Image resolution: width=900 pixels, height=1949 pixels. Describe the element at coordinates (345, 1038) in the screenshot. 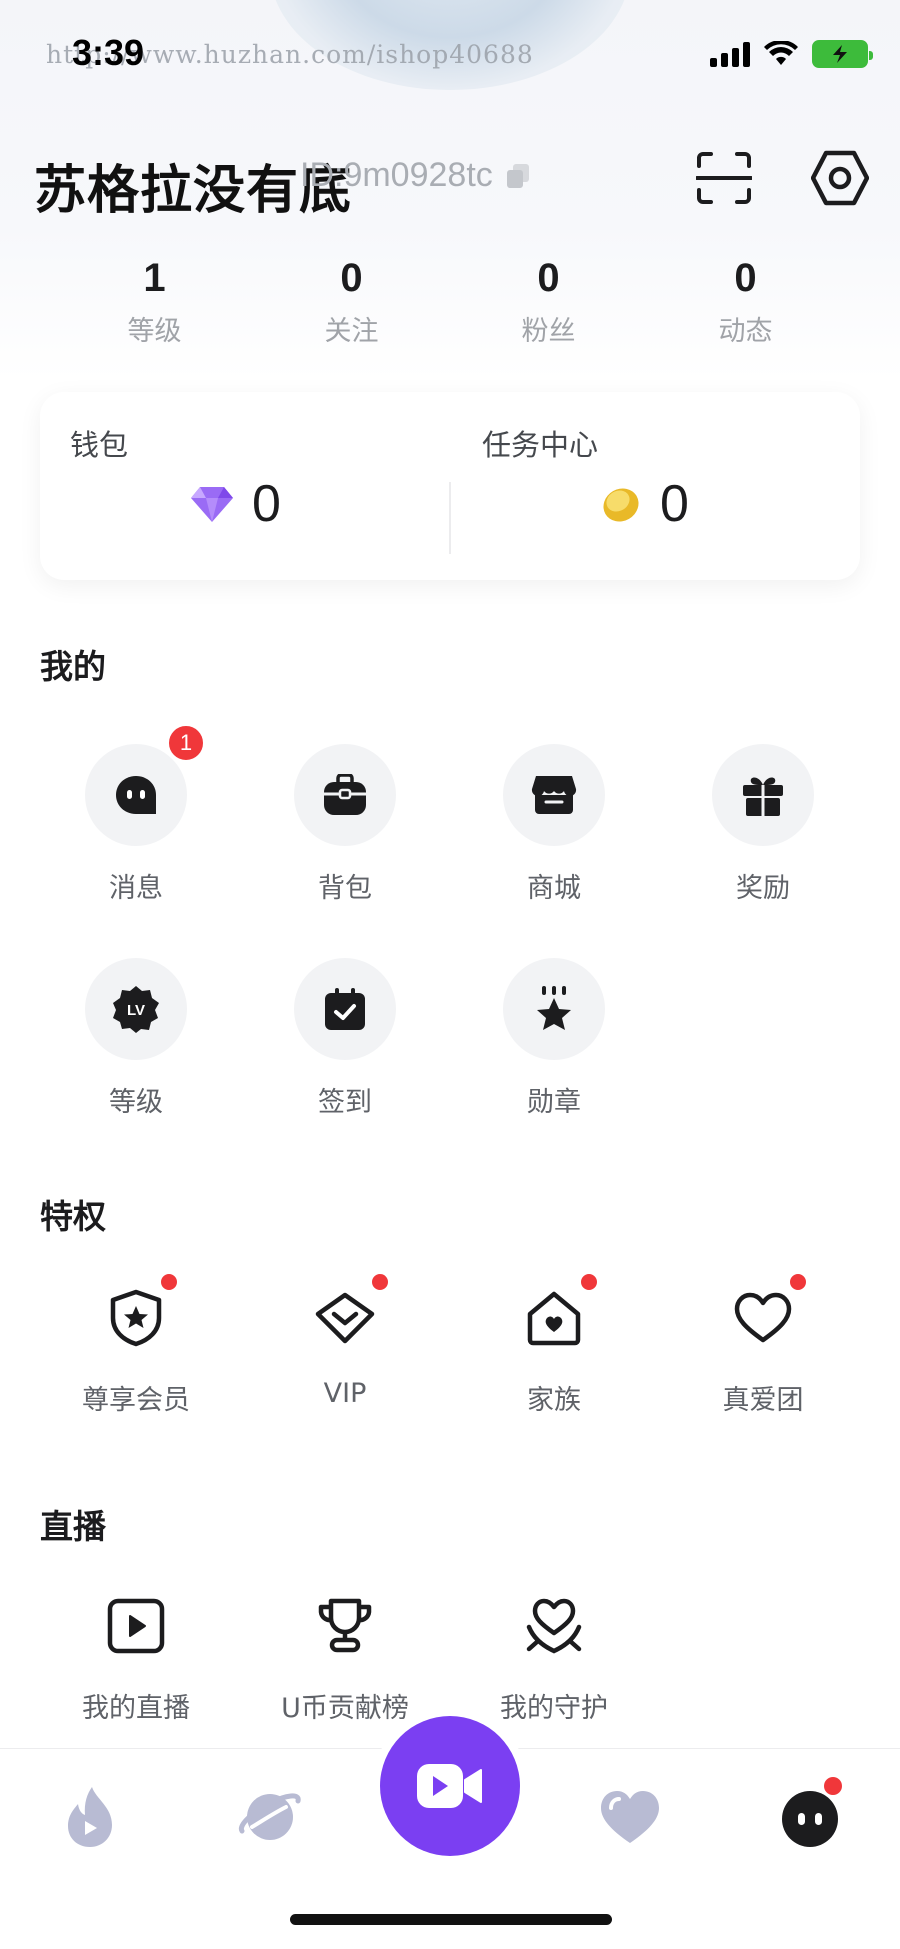

I see `my-item-checkin: 签到` at that location.